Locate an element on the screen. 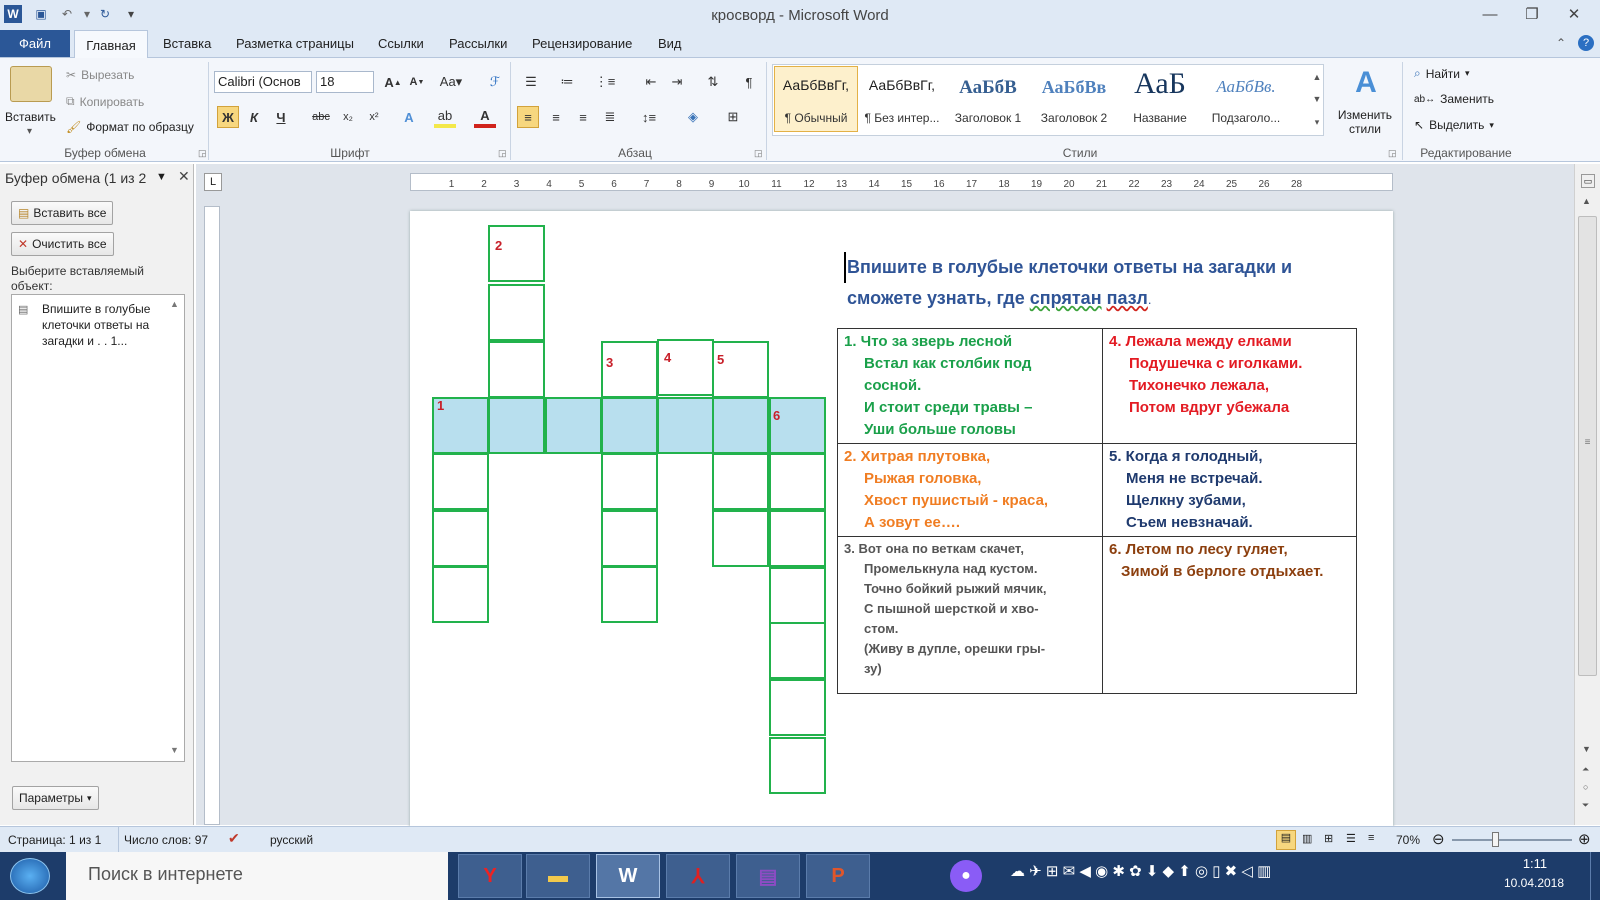  font-launcher-icon: ◲ is located at coordinates (502, 153).